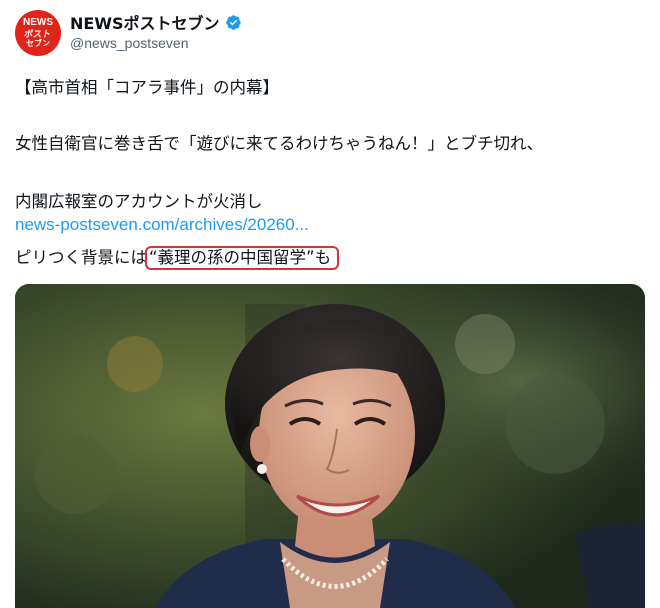 The image size is (660, 608). I want to click on avatar-text-post: ポスト, so click(38, 34).